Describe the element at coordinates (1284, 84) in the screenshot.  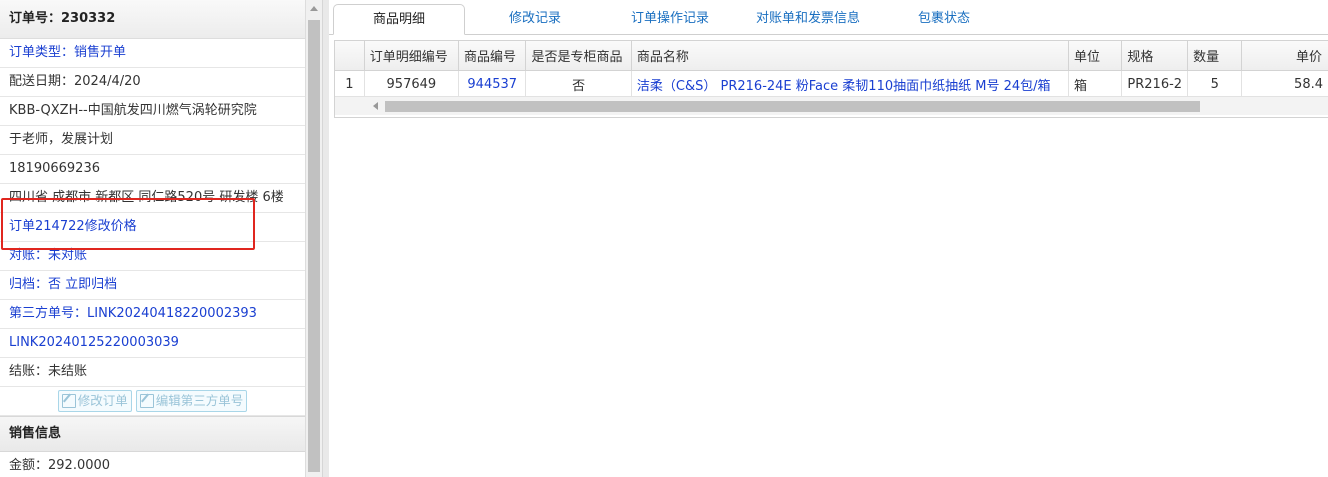
I see `cell-unit-price: 58.4` at that location.